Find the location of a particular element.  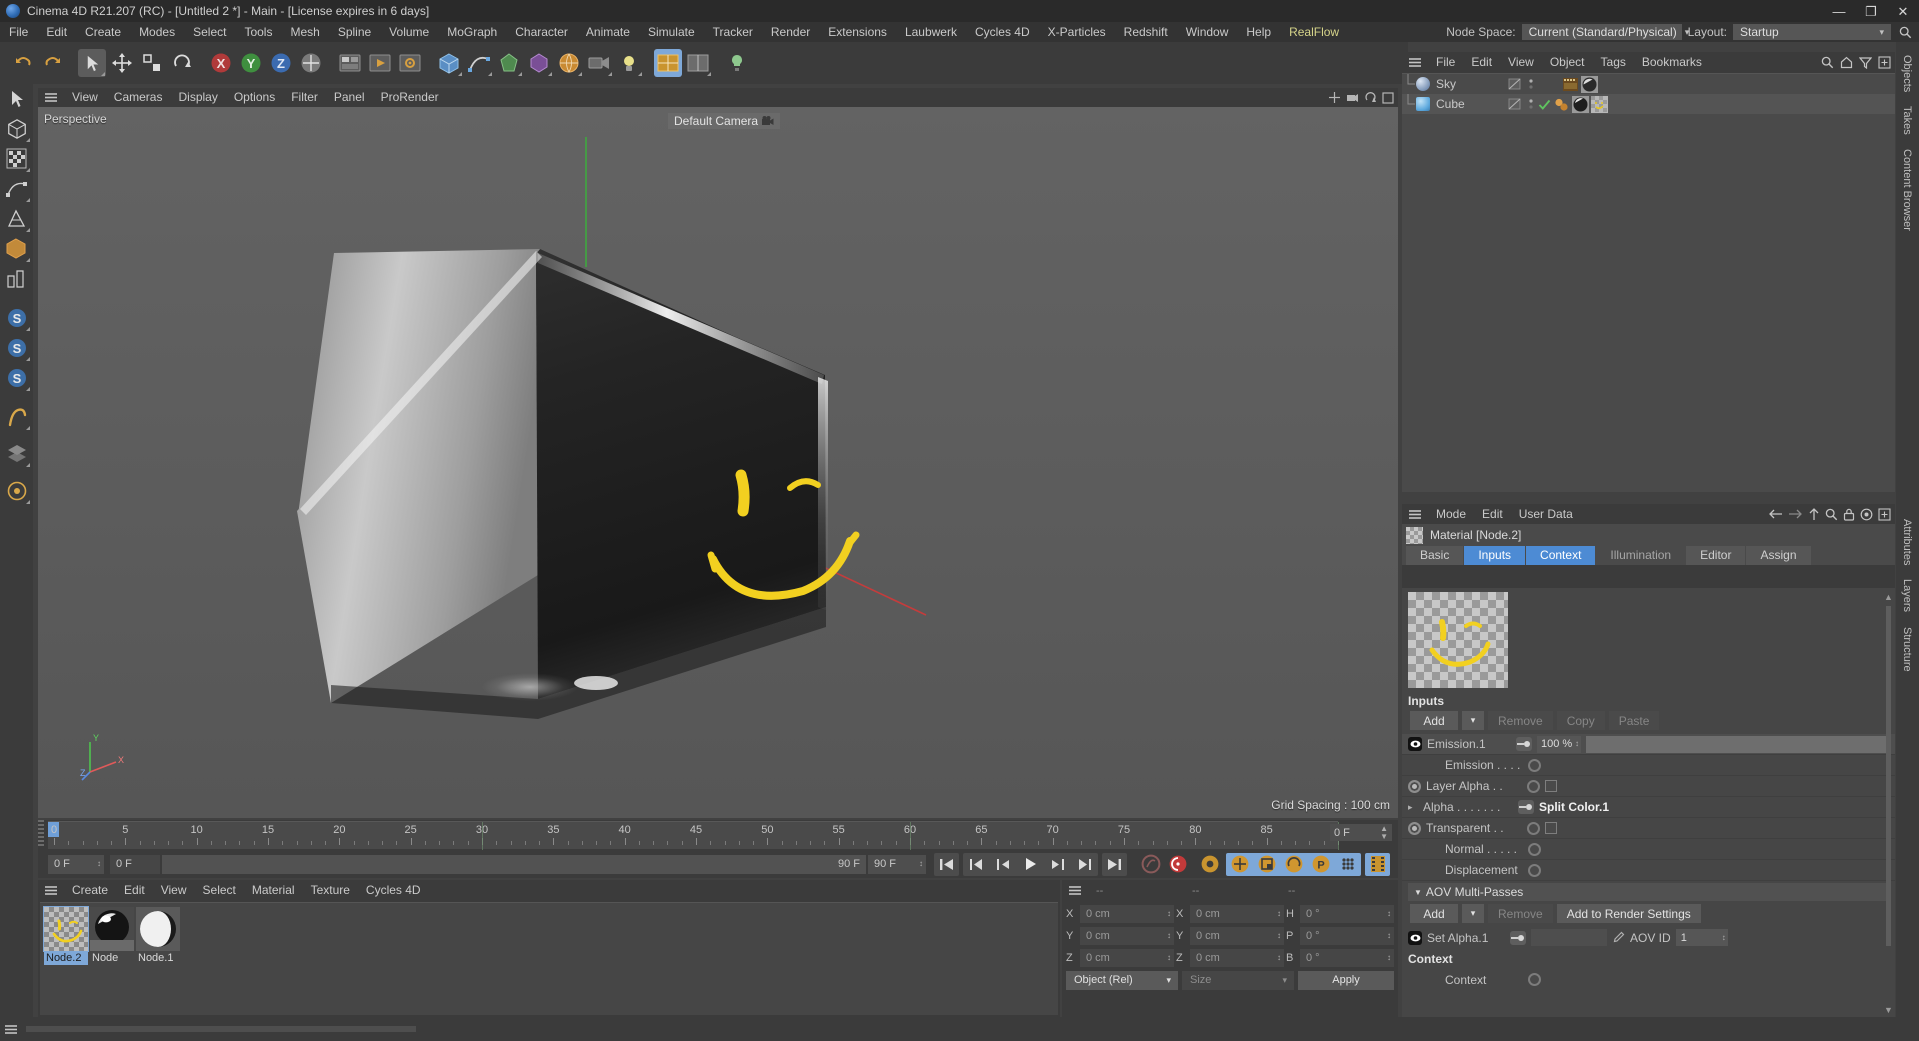

minimize-button: — is located at coordinates (1839, 11).